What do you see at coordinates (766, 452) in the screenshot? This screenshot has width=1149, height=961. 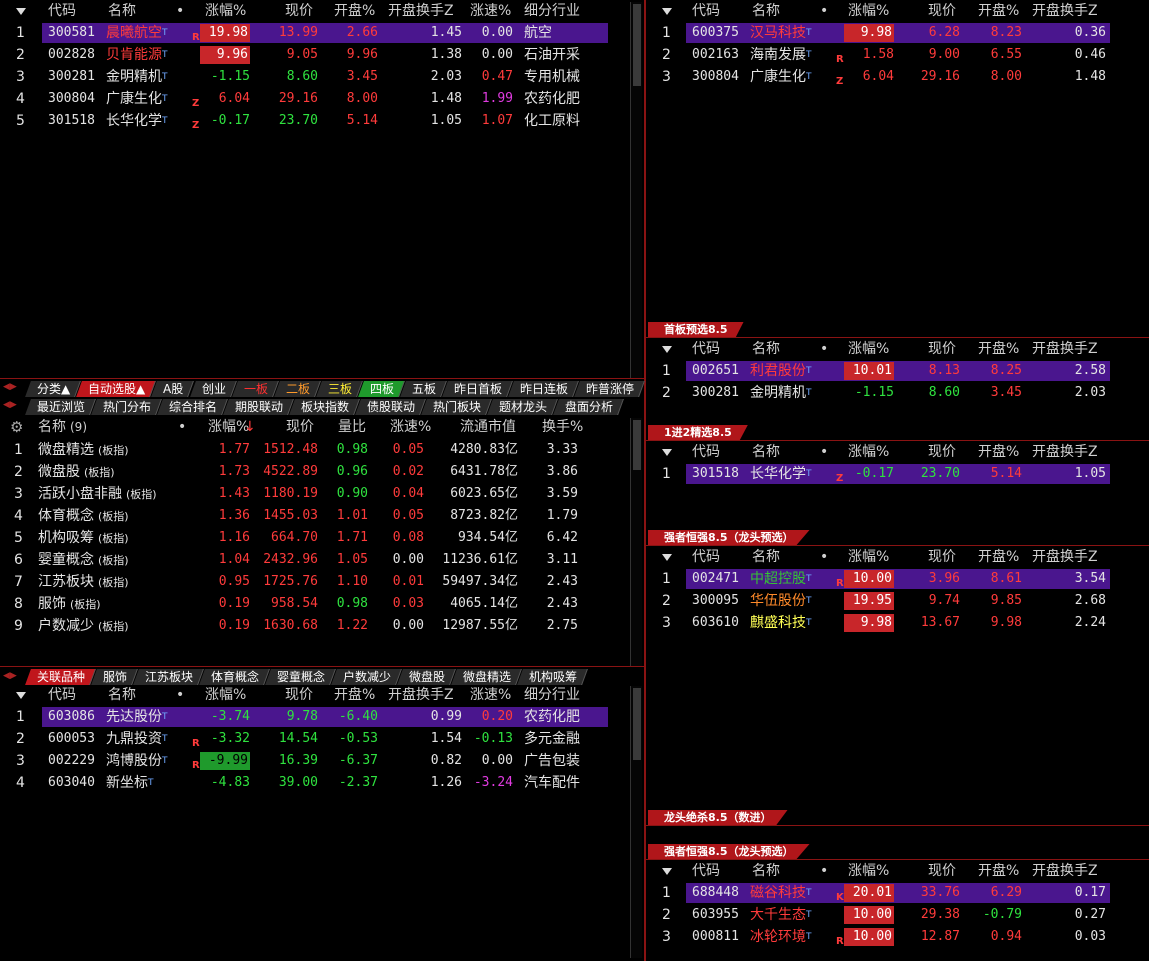 I see `rp3-col-name: 名称` at bounding box center [766, 452].